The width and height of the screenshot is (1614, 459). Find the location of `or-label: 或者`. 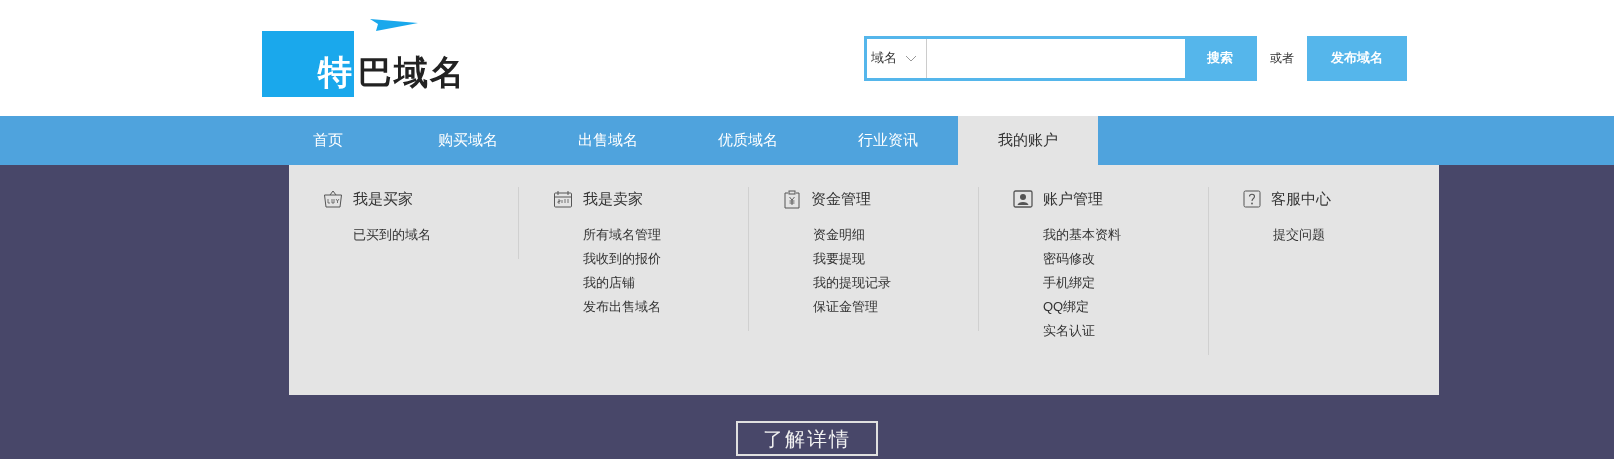

or-label: 或者 is located at coordinates (1282, 58).